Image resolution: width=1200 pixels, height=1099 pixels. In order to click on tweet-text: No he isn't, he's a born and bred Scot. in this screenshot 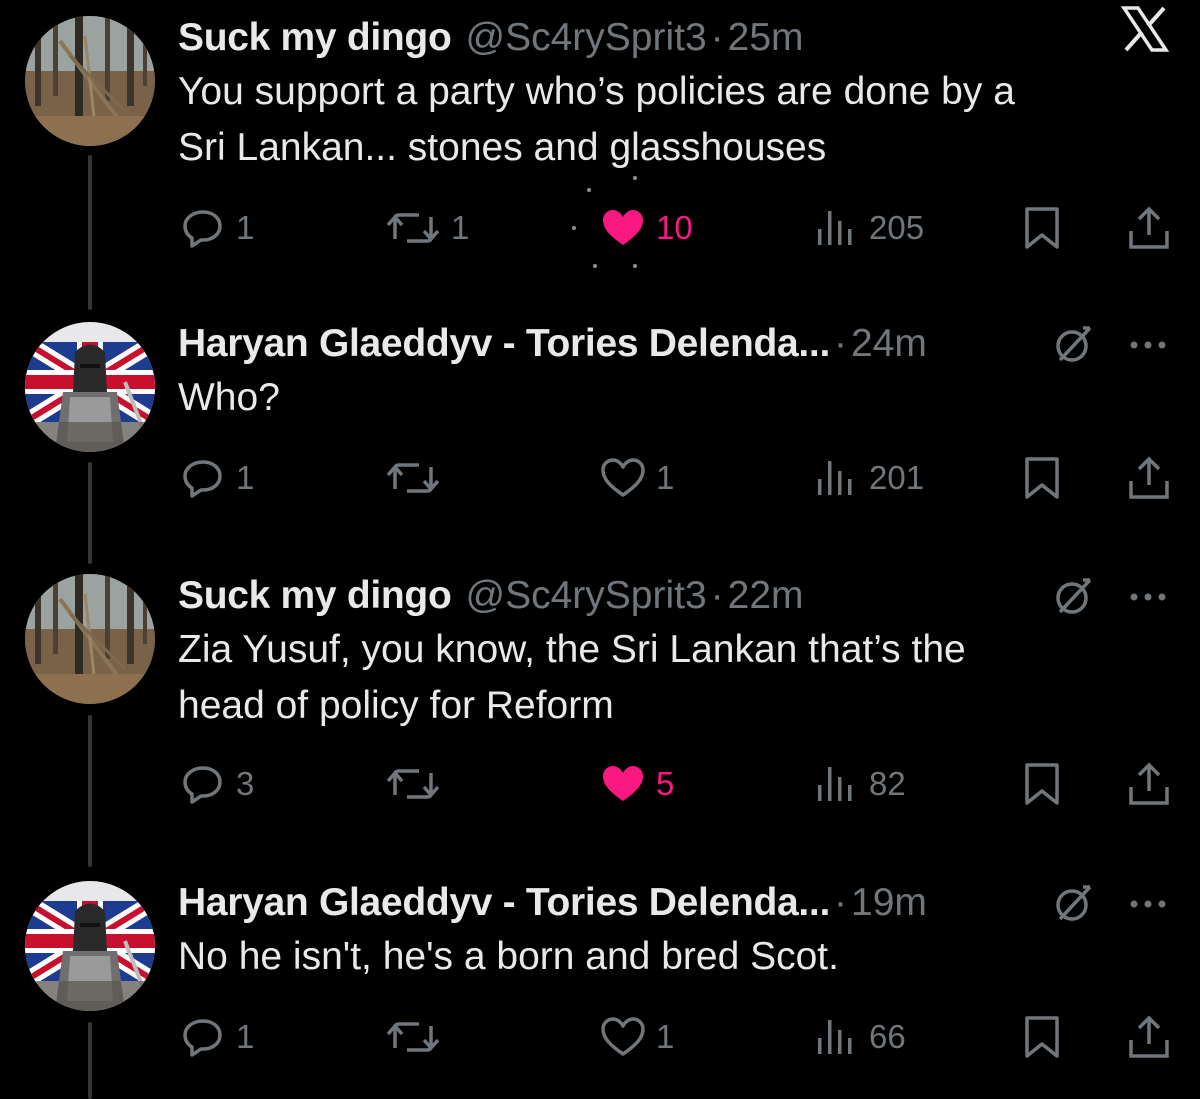, I will do `click(658, 957)`.